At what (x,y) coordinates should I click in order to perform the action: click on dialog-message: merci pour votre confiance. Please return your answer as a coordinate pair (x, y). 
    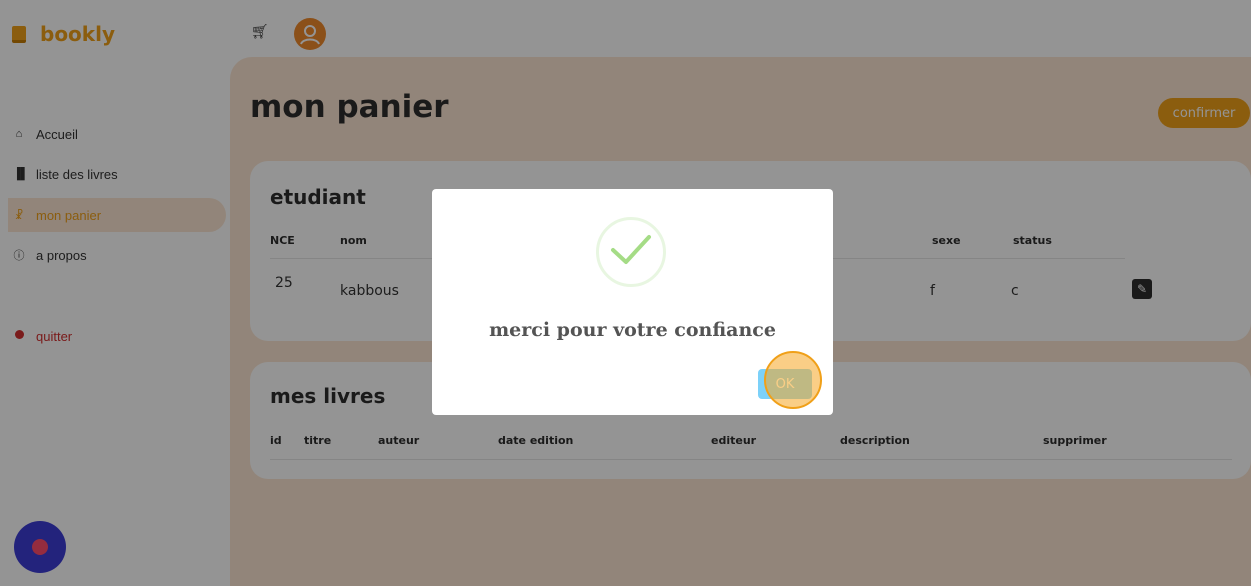
    Looking at the image, I should click on (632, 330).